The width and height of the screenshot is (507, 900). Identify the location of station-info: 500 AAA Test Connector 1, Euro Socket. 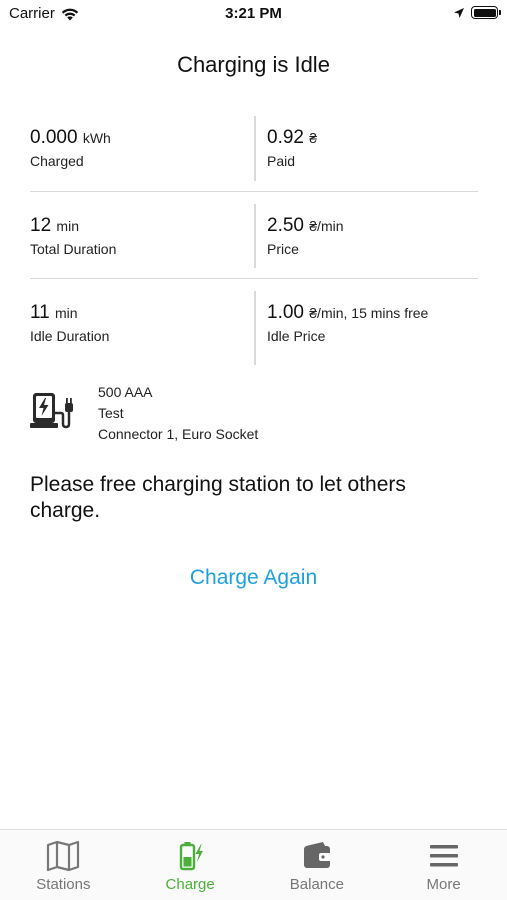
(144, 413).